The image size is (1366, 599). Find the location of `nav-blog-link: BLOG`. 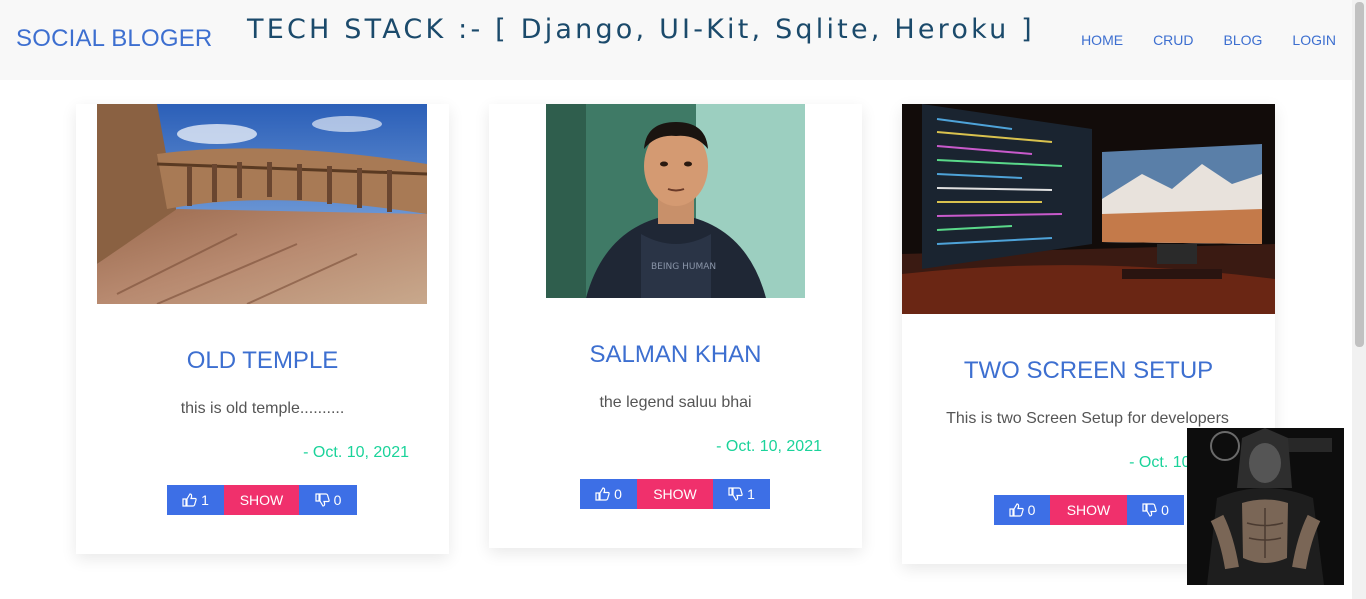

nav-blog-link: BLOG is located at coordinates (1243, 40).